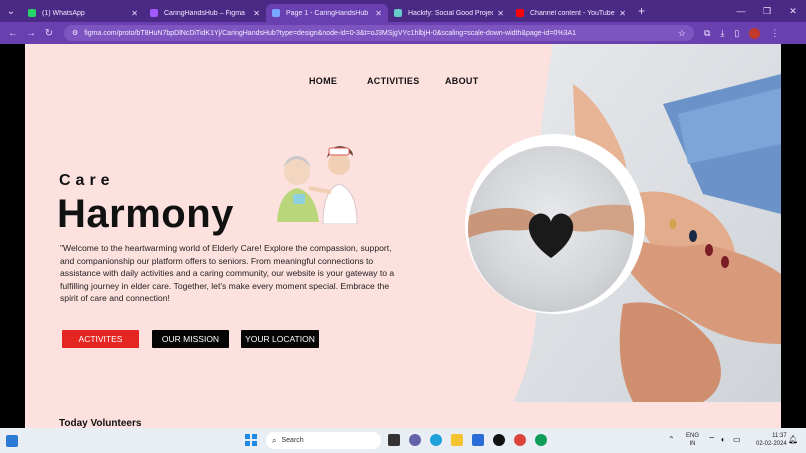 The width and height of the screenshot is (806, 453). I want to click on chat-icon, so click(415, 440).